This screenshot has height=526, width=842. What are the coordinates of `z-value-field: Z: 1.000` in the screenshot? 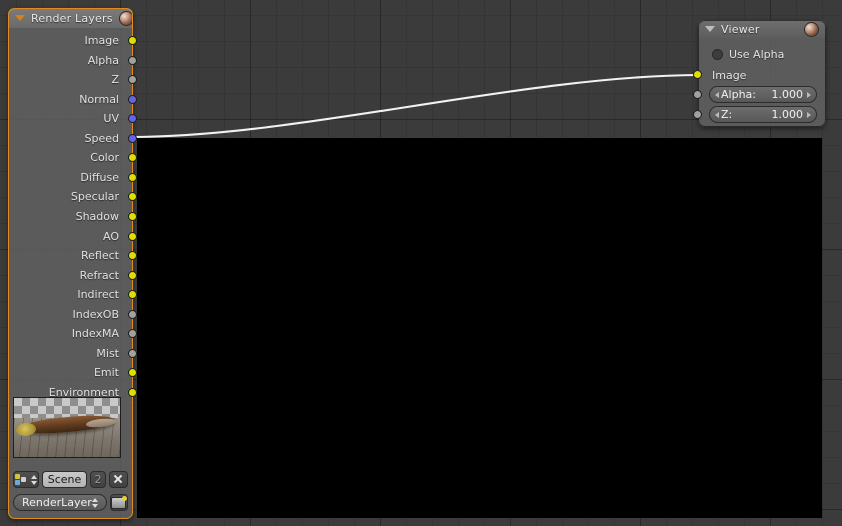 It's located at (763, 114).